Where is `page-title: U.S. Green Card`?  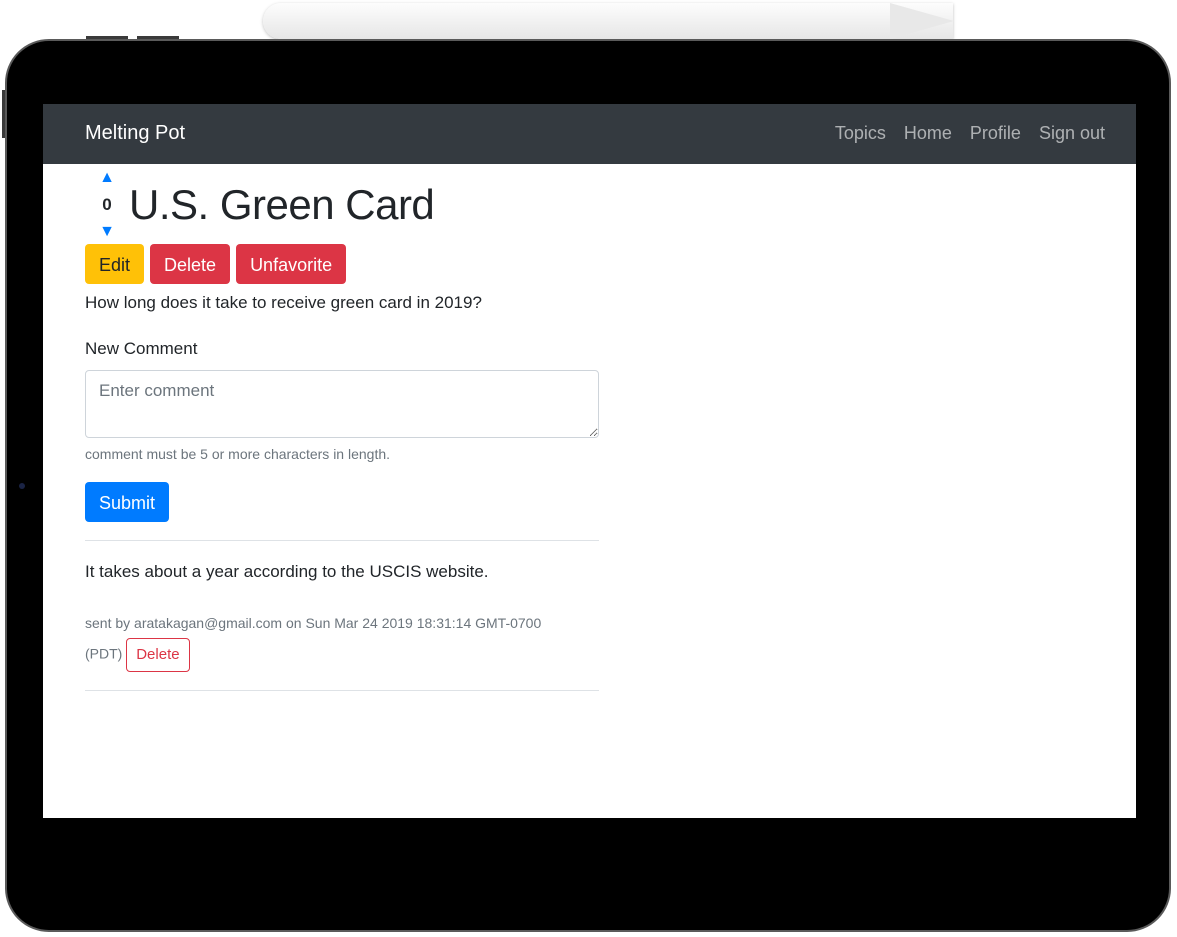
page-title: U.S. Green Card is located at coordinates (282, 204).